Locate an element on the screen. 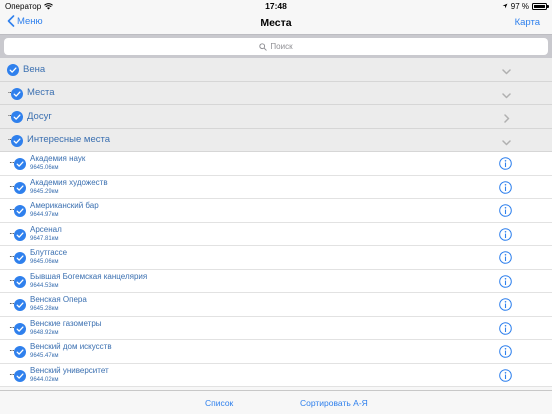 This screenshot has height=414, width=552. group-row: ·· Досуг is located at coordinates (276, 117).